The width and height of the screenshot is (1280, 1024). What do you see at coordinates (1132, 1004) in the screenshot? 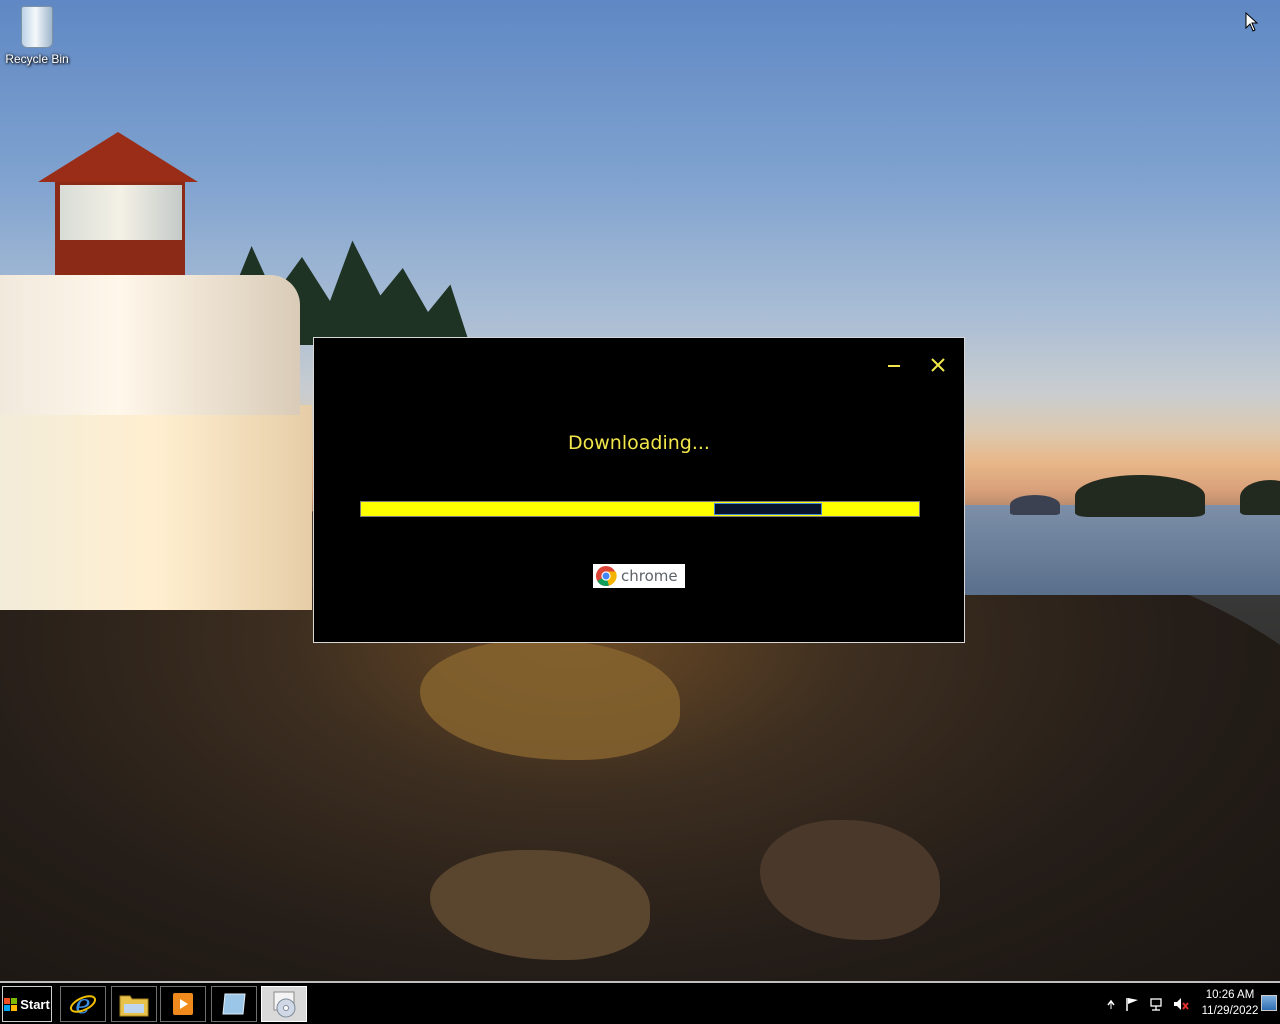
I see `flag-icon` at bounding box center [1132, 1004].